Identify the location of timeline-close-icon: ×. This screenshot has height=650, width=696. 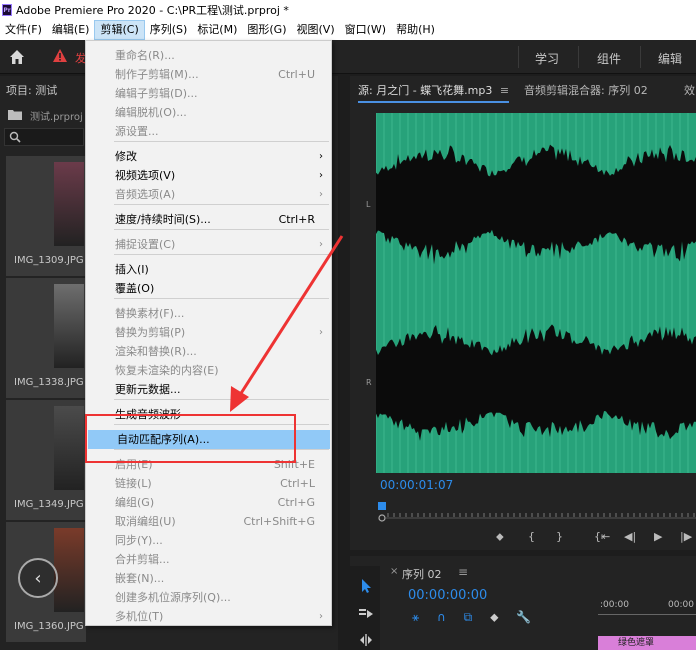
(394, 571).